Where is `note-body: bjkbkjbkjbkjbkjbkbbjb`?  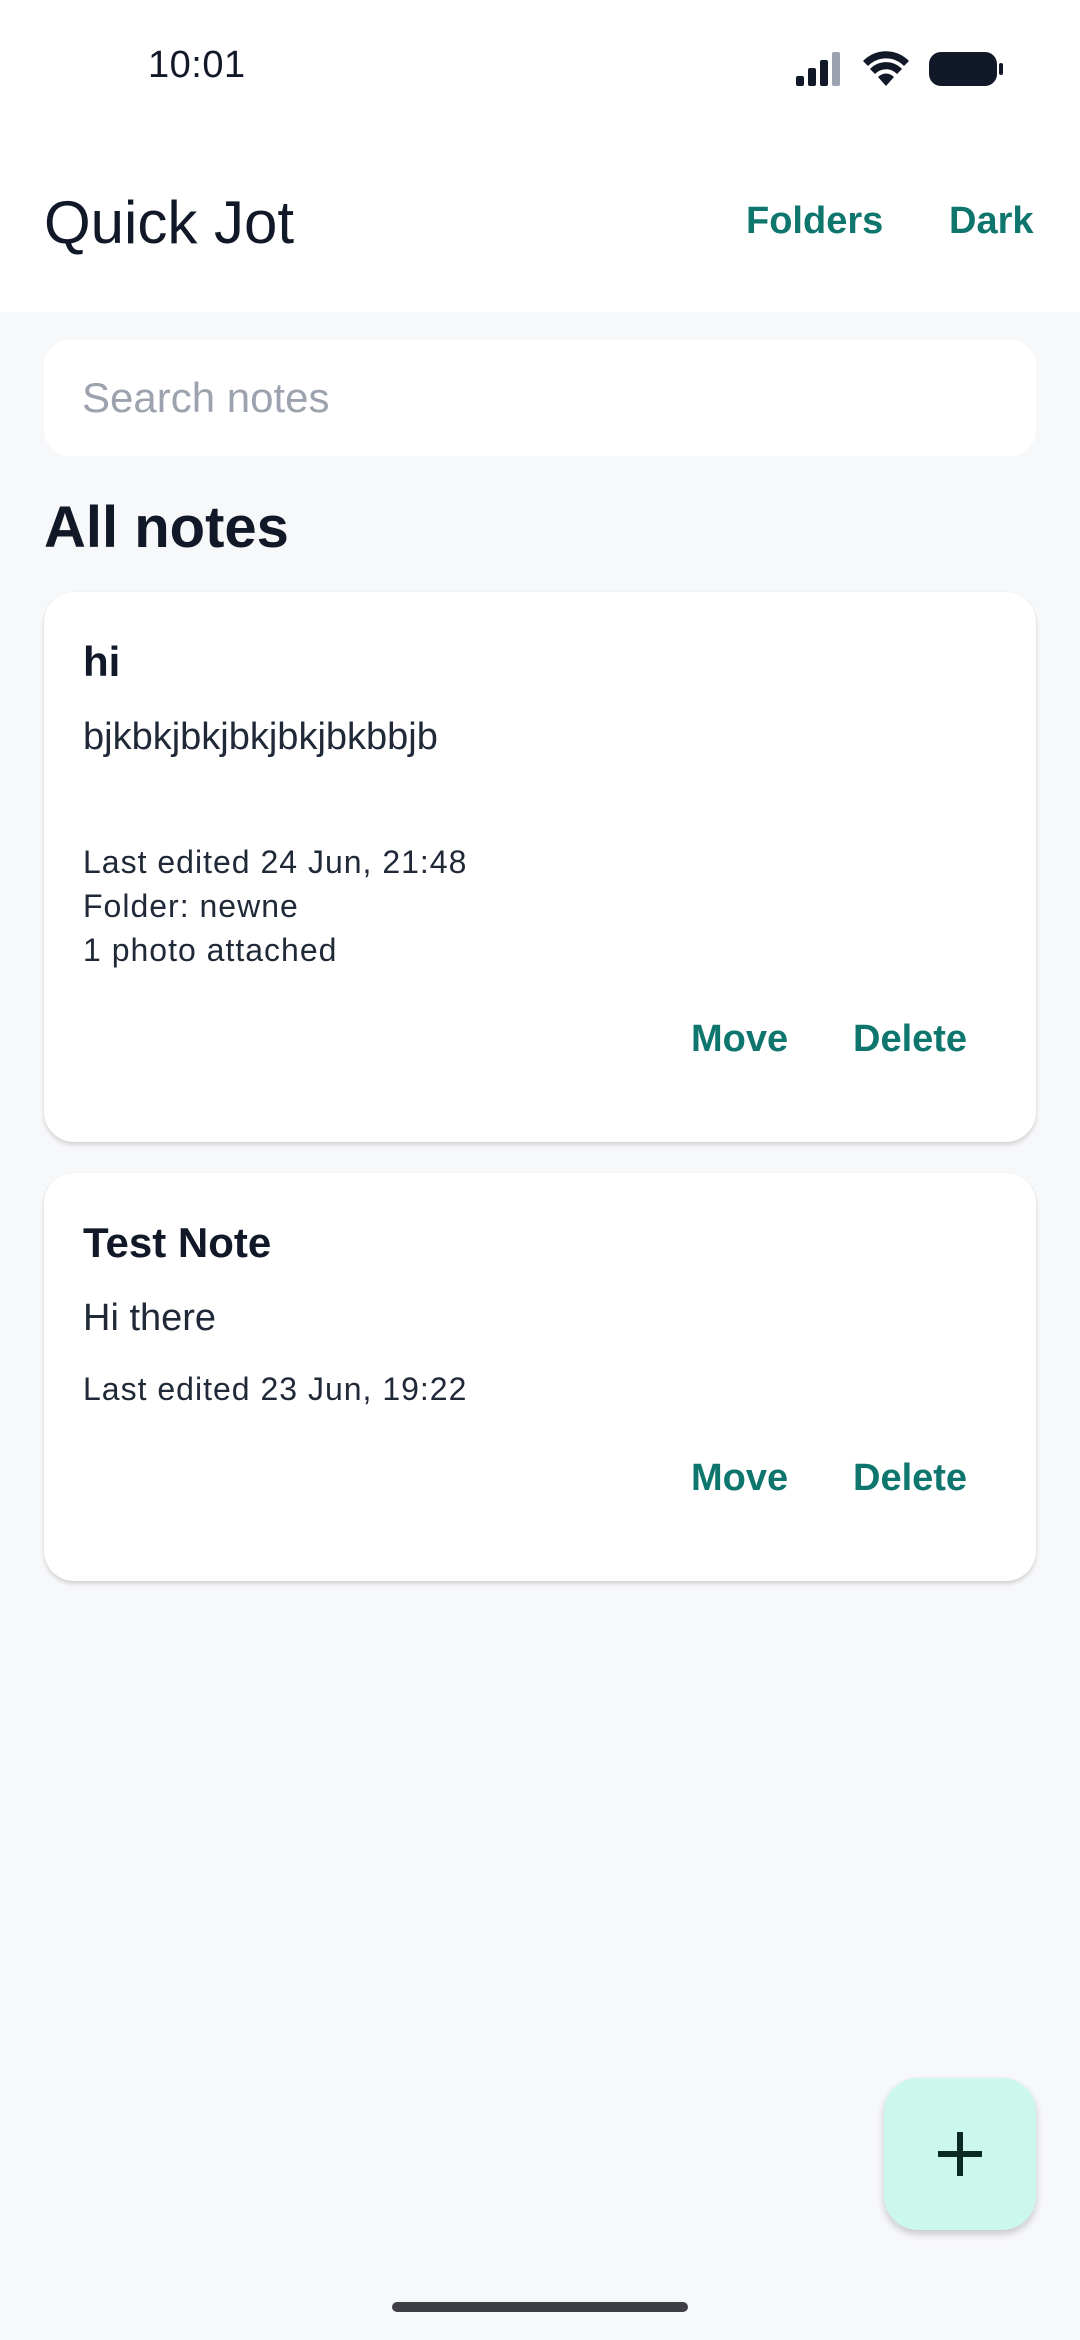 note-body: bjkbkjbkjbkjbkjbkbbjb is located at coordinates (260, 737).